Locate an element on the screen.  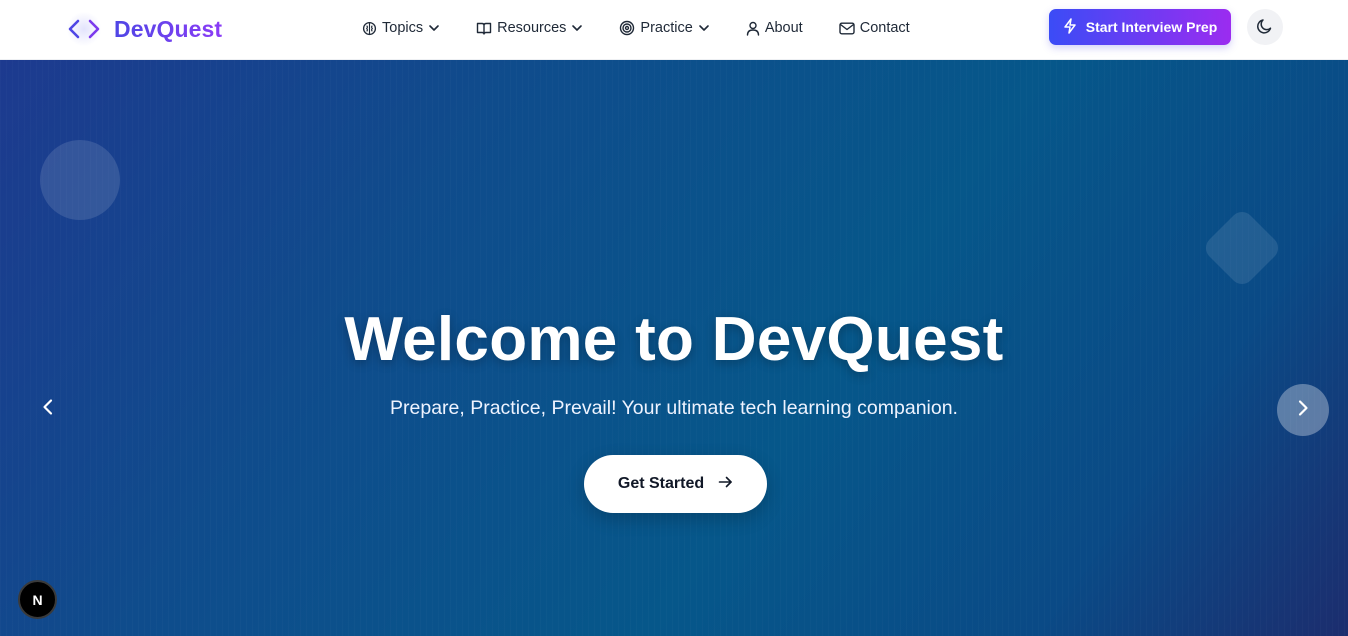
nav-item-contact: Contact is located at coordinates (874, 28).